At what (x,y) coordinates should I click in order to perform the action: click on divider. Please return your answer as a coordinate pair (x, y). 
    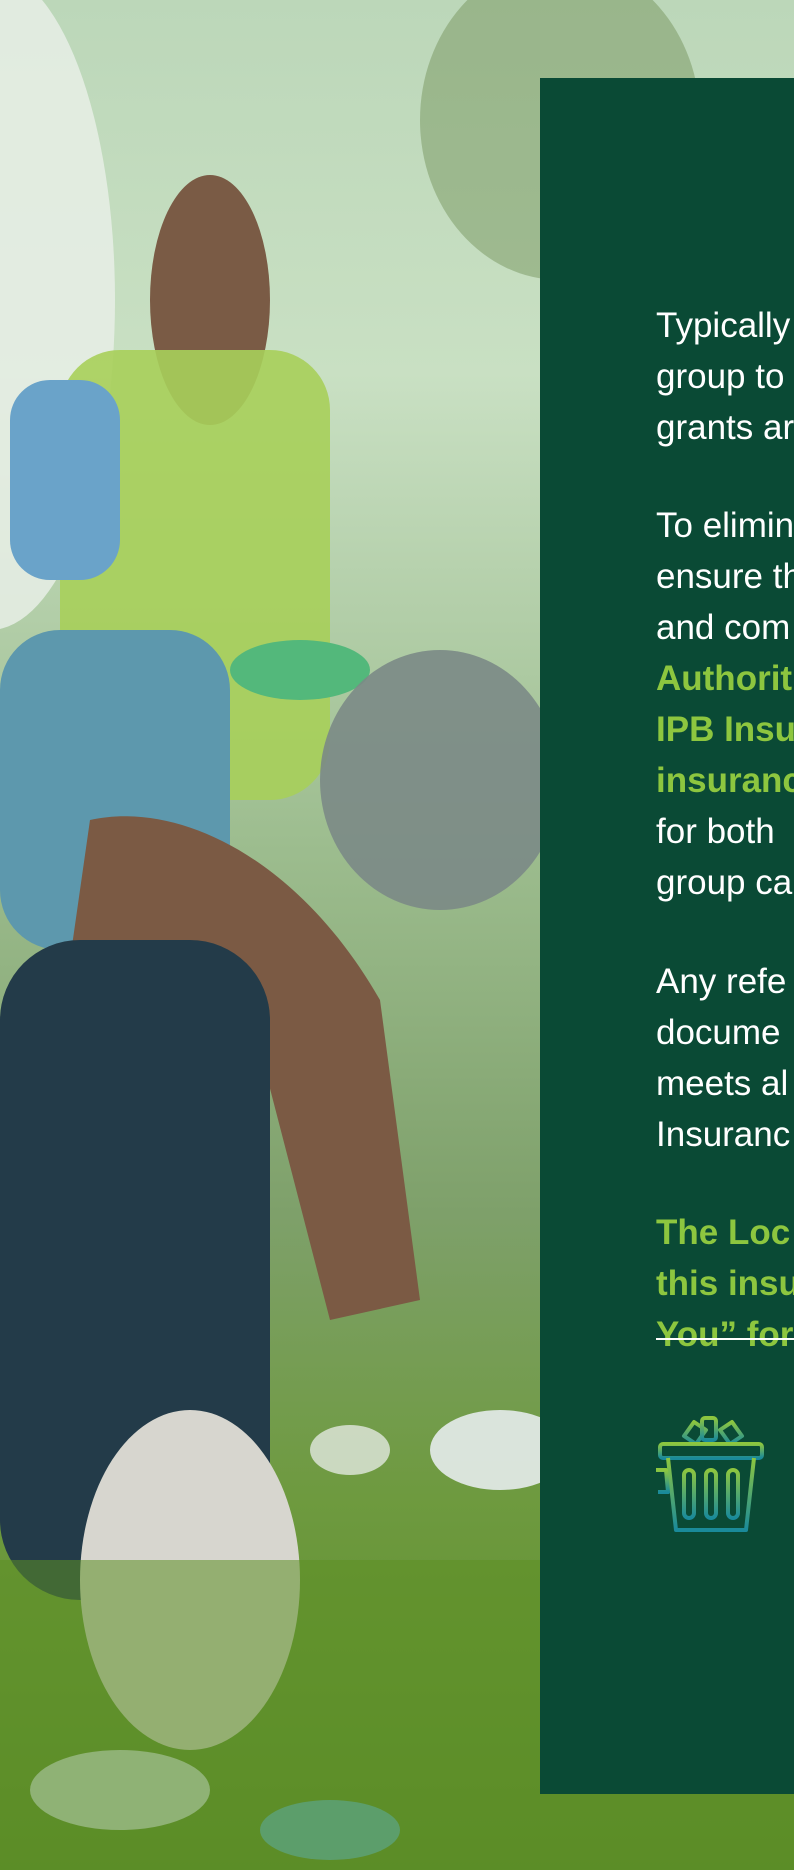
    Looking at the image, I should click on (725, 1339).